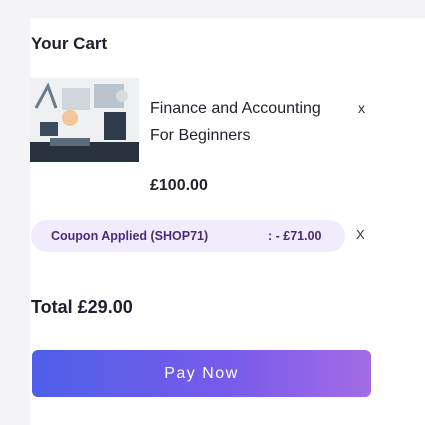 The width and height of the screenshot is (425, 425). Describe the element at coordinates (69, 43) in the screenshot. I see `cart-title: Your Cart` at that location.